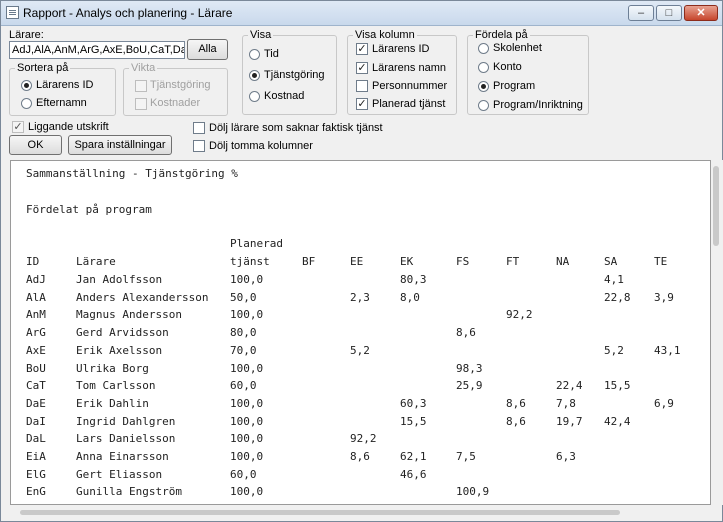  I want to click on column-header-teacher: Lärare, so click(96, 261).